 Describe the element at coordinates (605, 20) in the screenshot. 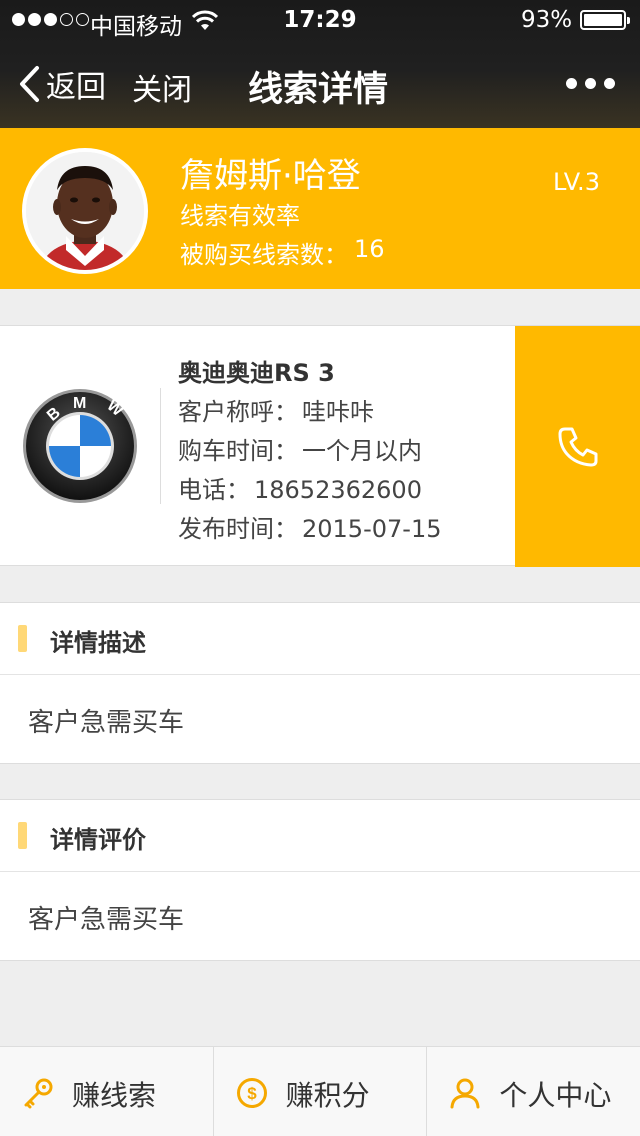

I see `battery-icon` at that location.